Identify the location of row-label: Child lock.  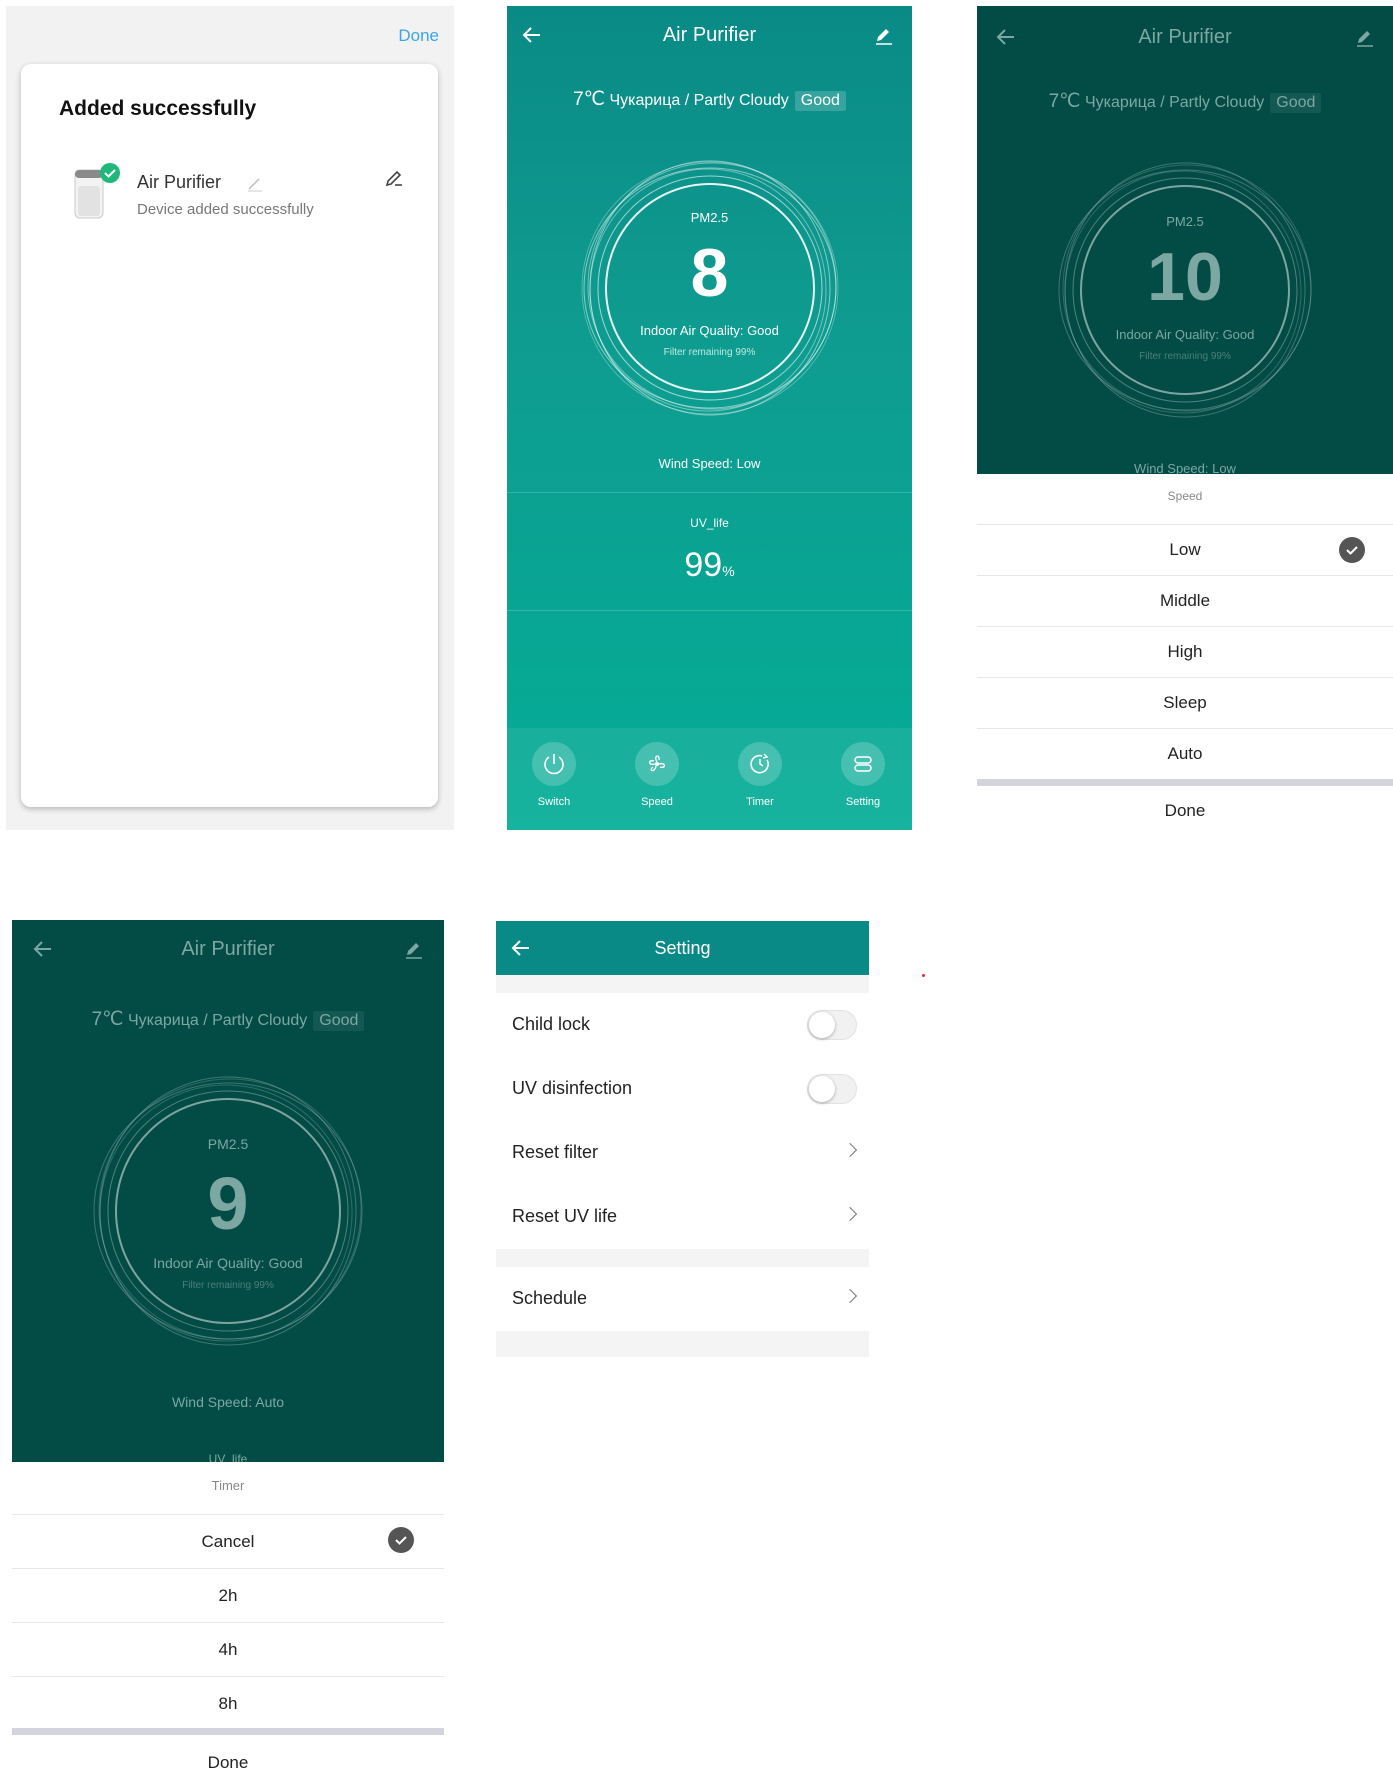
(551, 1024).